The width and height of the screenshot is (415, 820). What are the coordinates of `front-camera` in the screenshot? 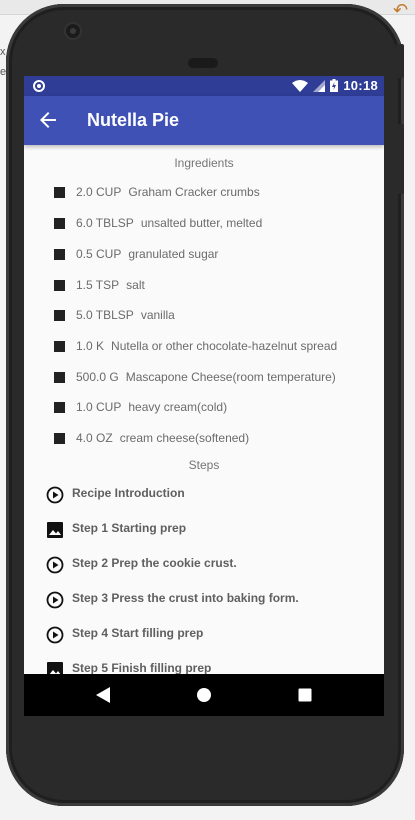 It's located at (73, 31).